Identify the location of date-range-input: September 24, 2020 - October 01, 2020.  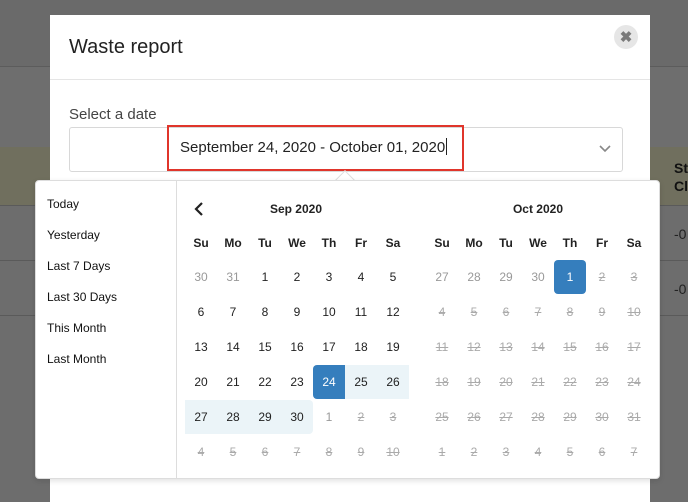
(315, 148).